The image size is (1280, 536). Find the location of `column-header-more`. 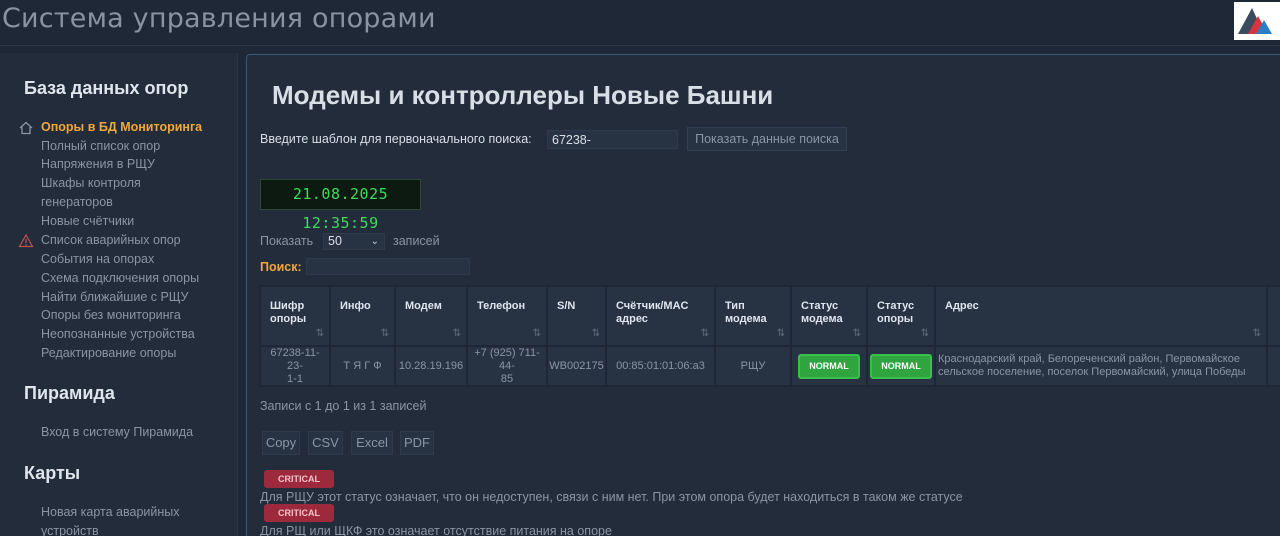

column-header-more is located at coordinates (1274, 316).